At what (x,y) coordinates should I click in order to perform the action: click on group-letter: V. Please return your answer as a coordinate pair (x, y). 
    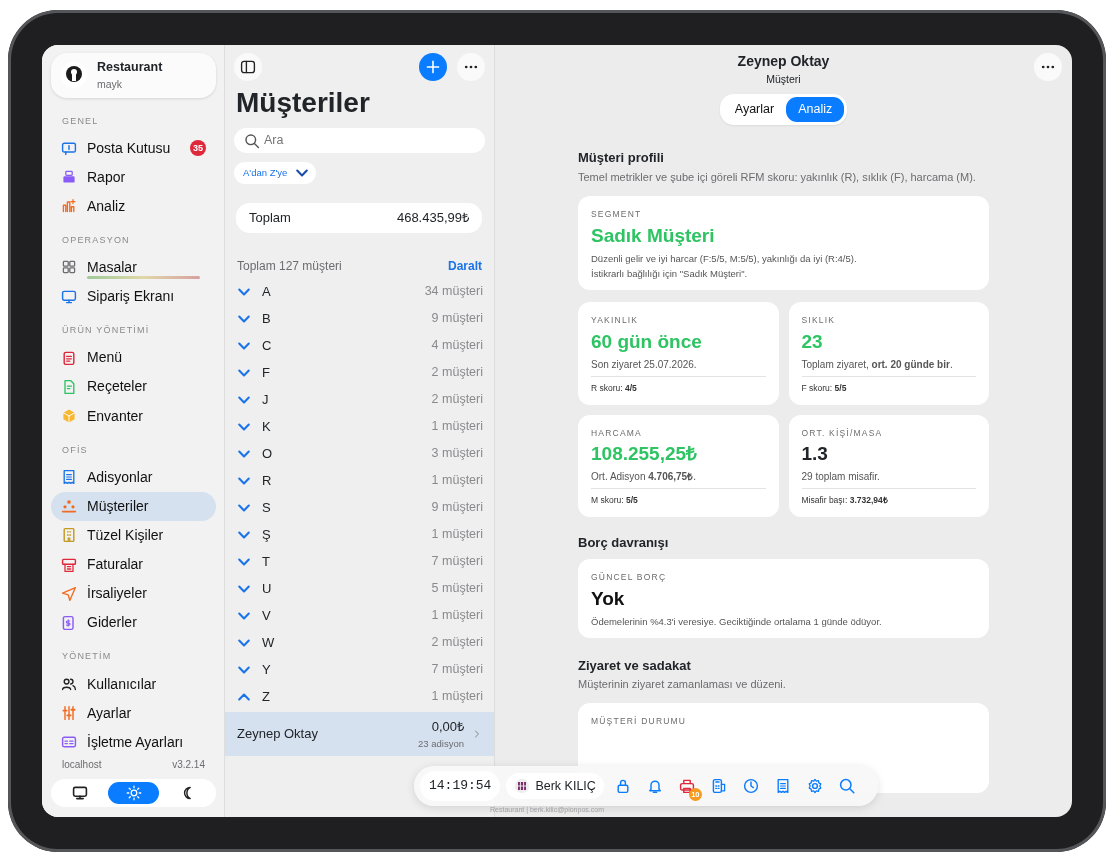
    Looking at the image, I should click on (266, 615).